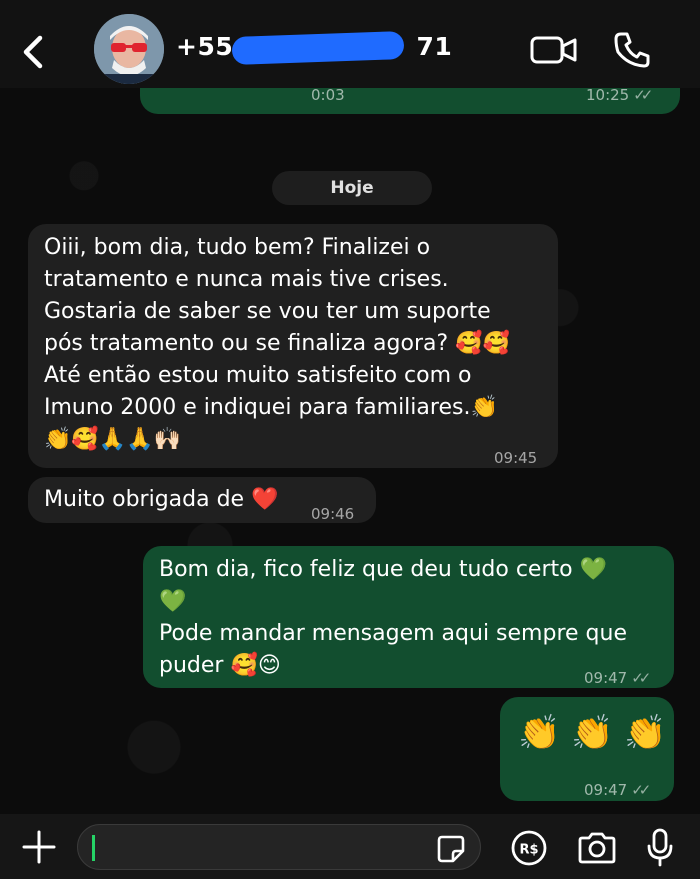  I want to click on incoming-message-bubble: Muito obrigada de ❤️ 09:46, so click(202, 500).